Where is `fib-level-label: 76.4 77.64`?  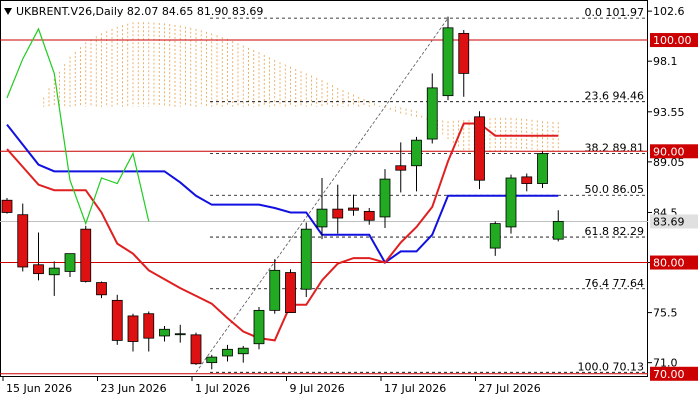
fib-level-label: 76.4 77.64 is located at coordinates (614, 283).